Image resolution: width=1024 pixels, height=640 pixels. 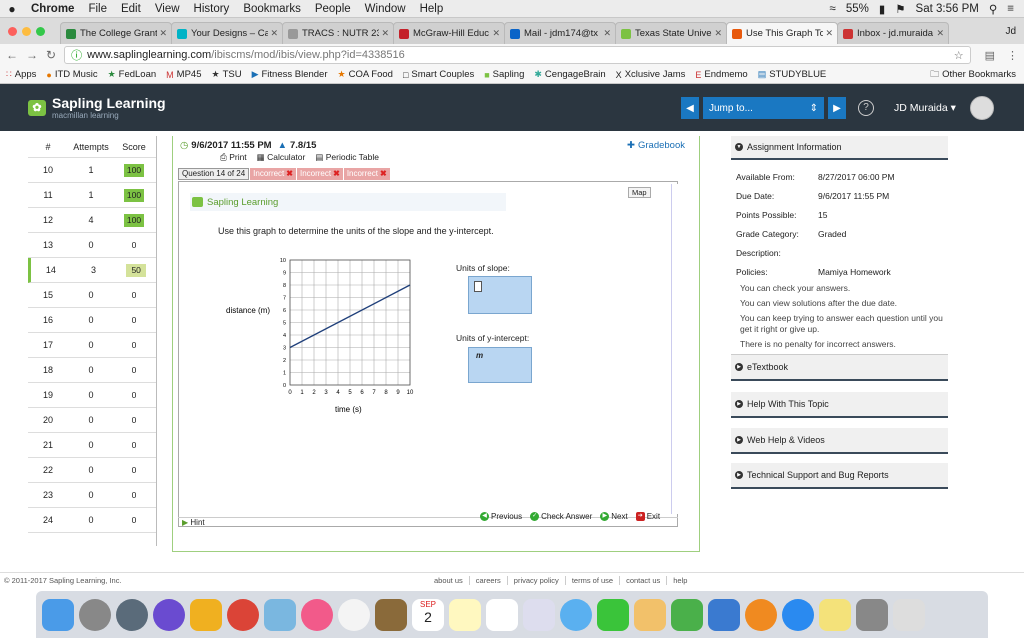 What do you see at coordinates (839, 441) in the screenshot?
I see `web-help-section: ▶ Web Help & Videos` at bounding box center [839, 441].